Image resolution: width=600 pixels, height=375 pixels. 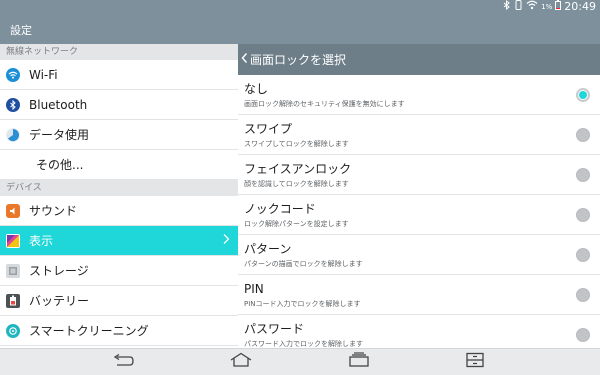 I want to click on sidebar-item-wifi: Wi-Fi, so click(x=119, y=75).